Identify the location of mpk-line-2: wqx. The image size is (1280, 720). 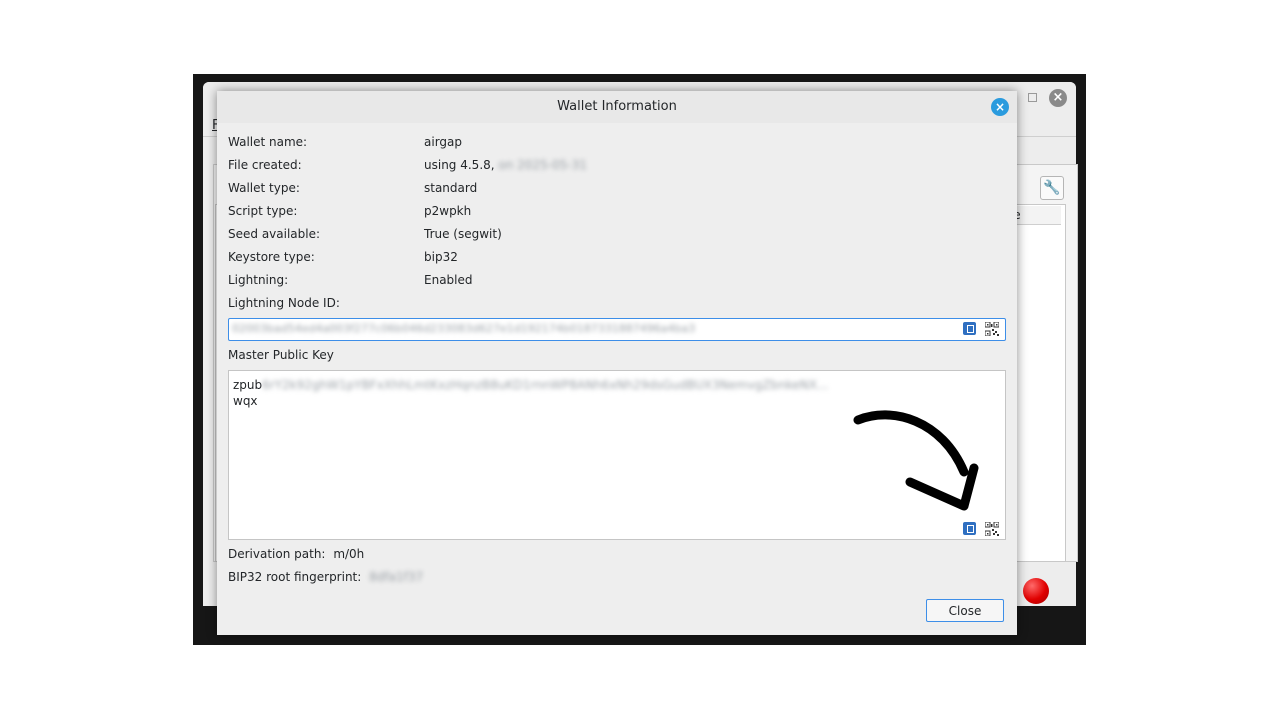
(245, 401).